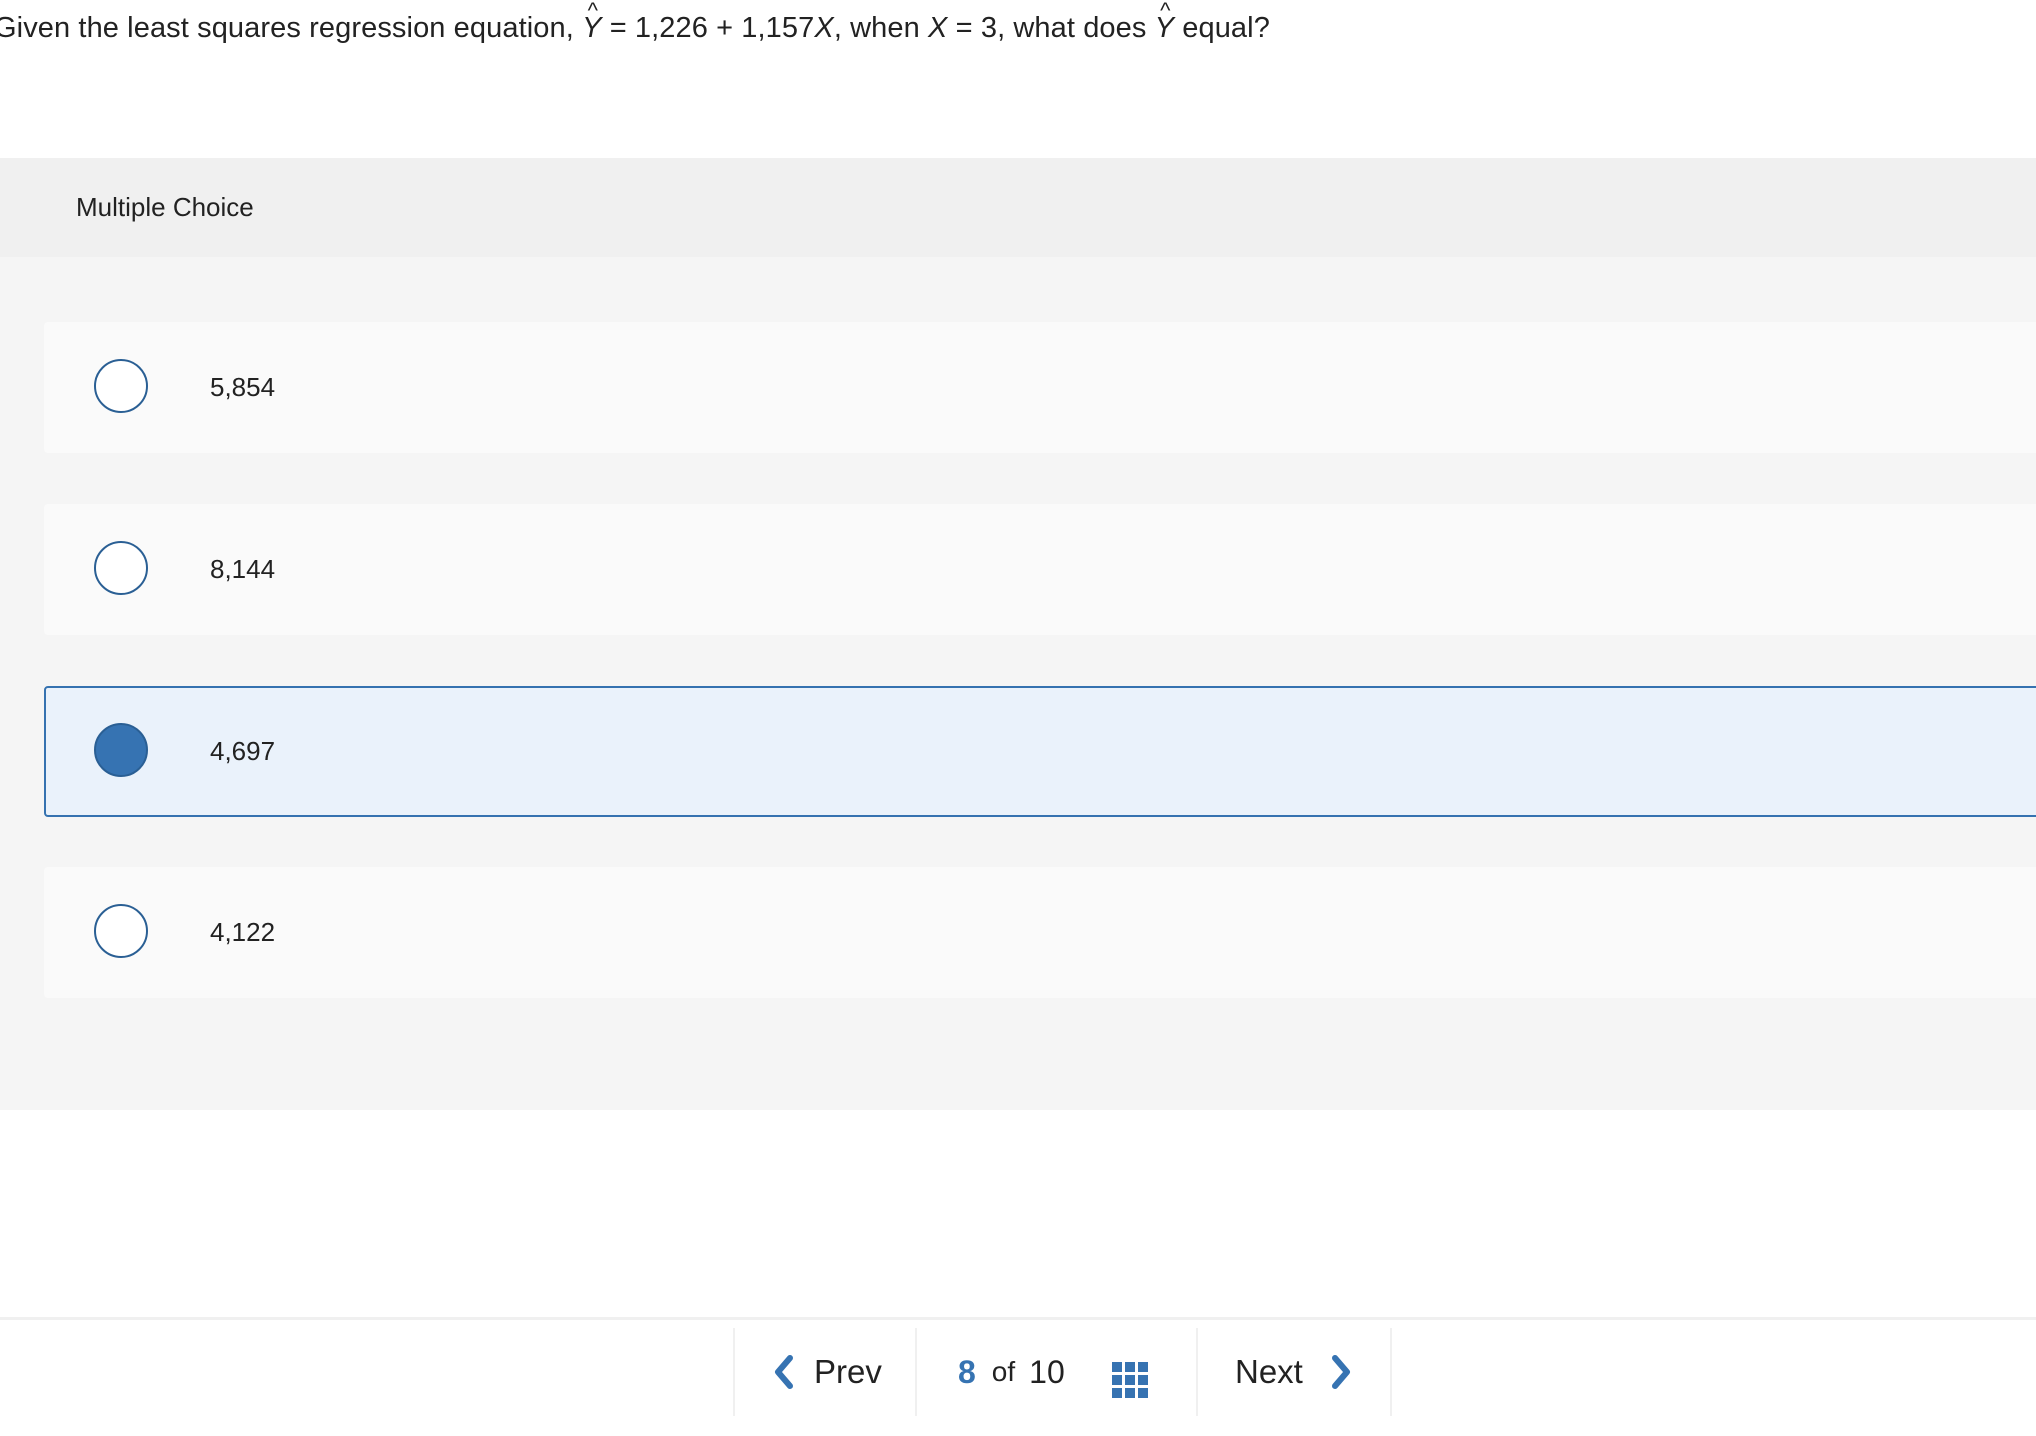 The image size is (2036, 1436). What do you see at coordinates (165, 207) in the screenshot?
I see `question-type-label: Multiple Choice` at bounding box center [165, 207].